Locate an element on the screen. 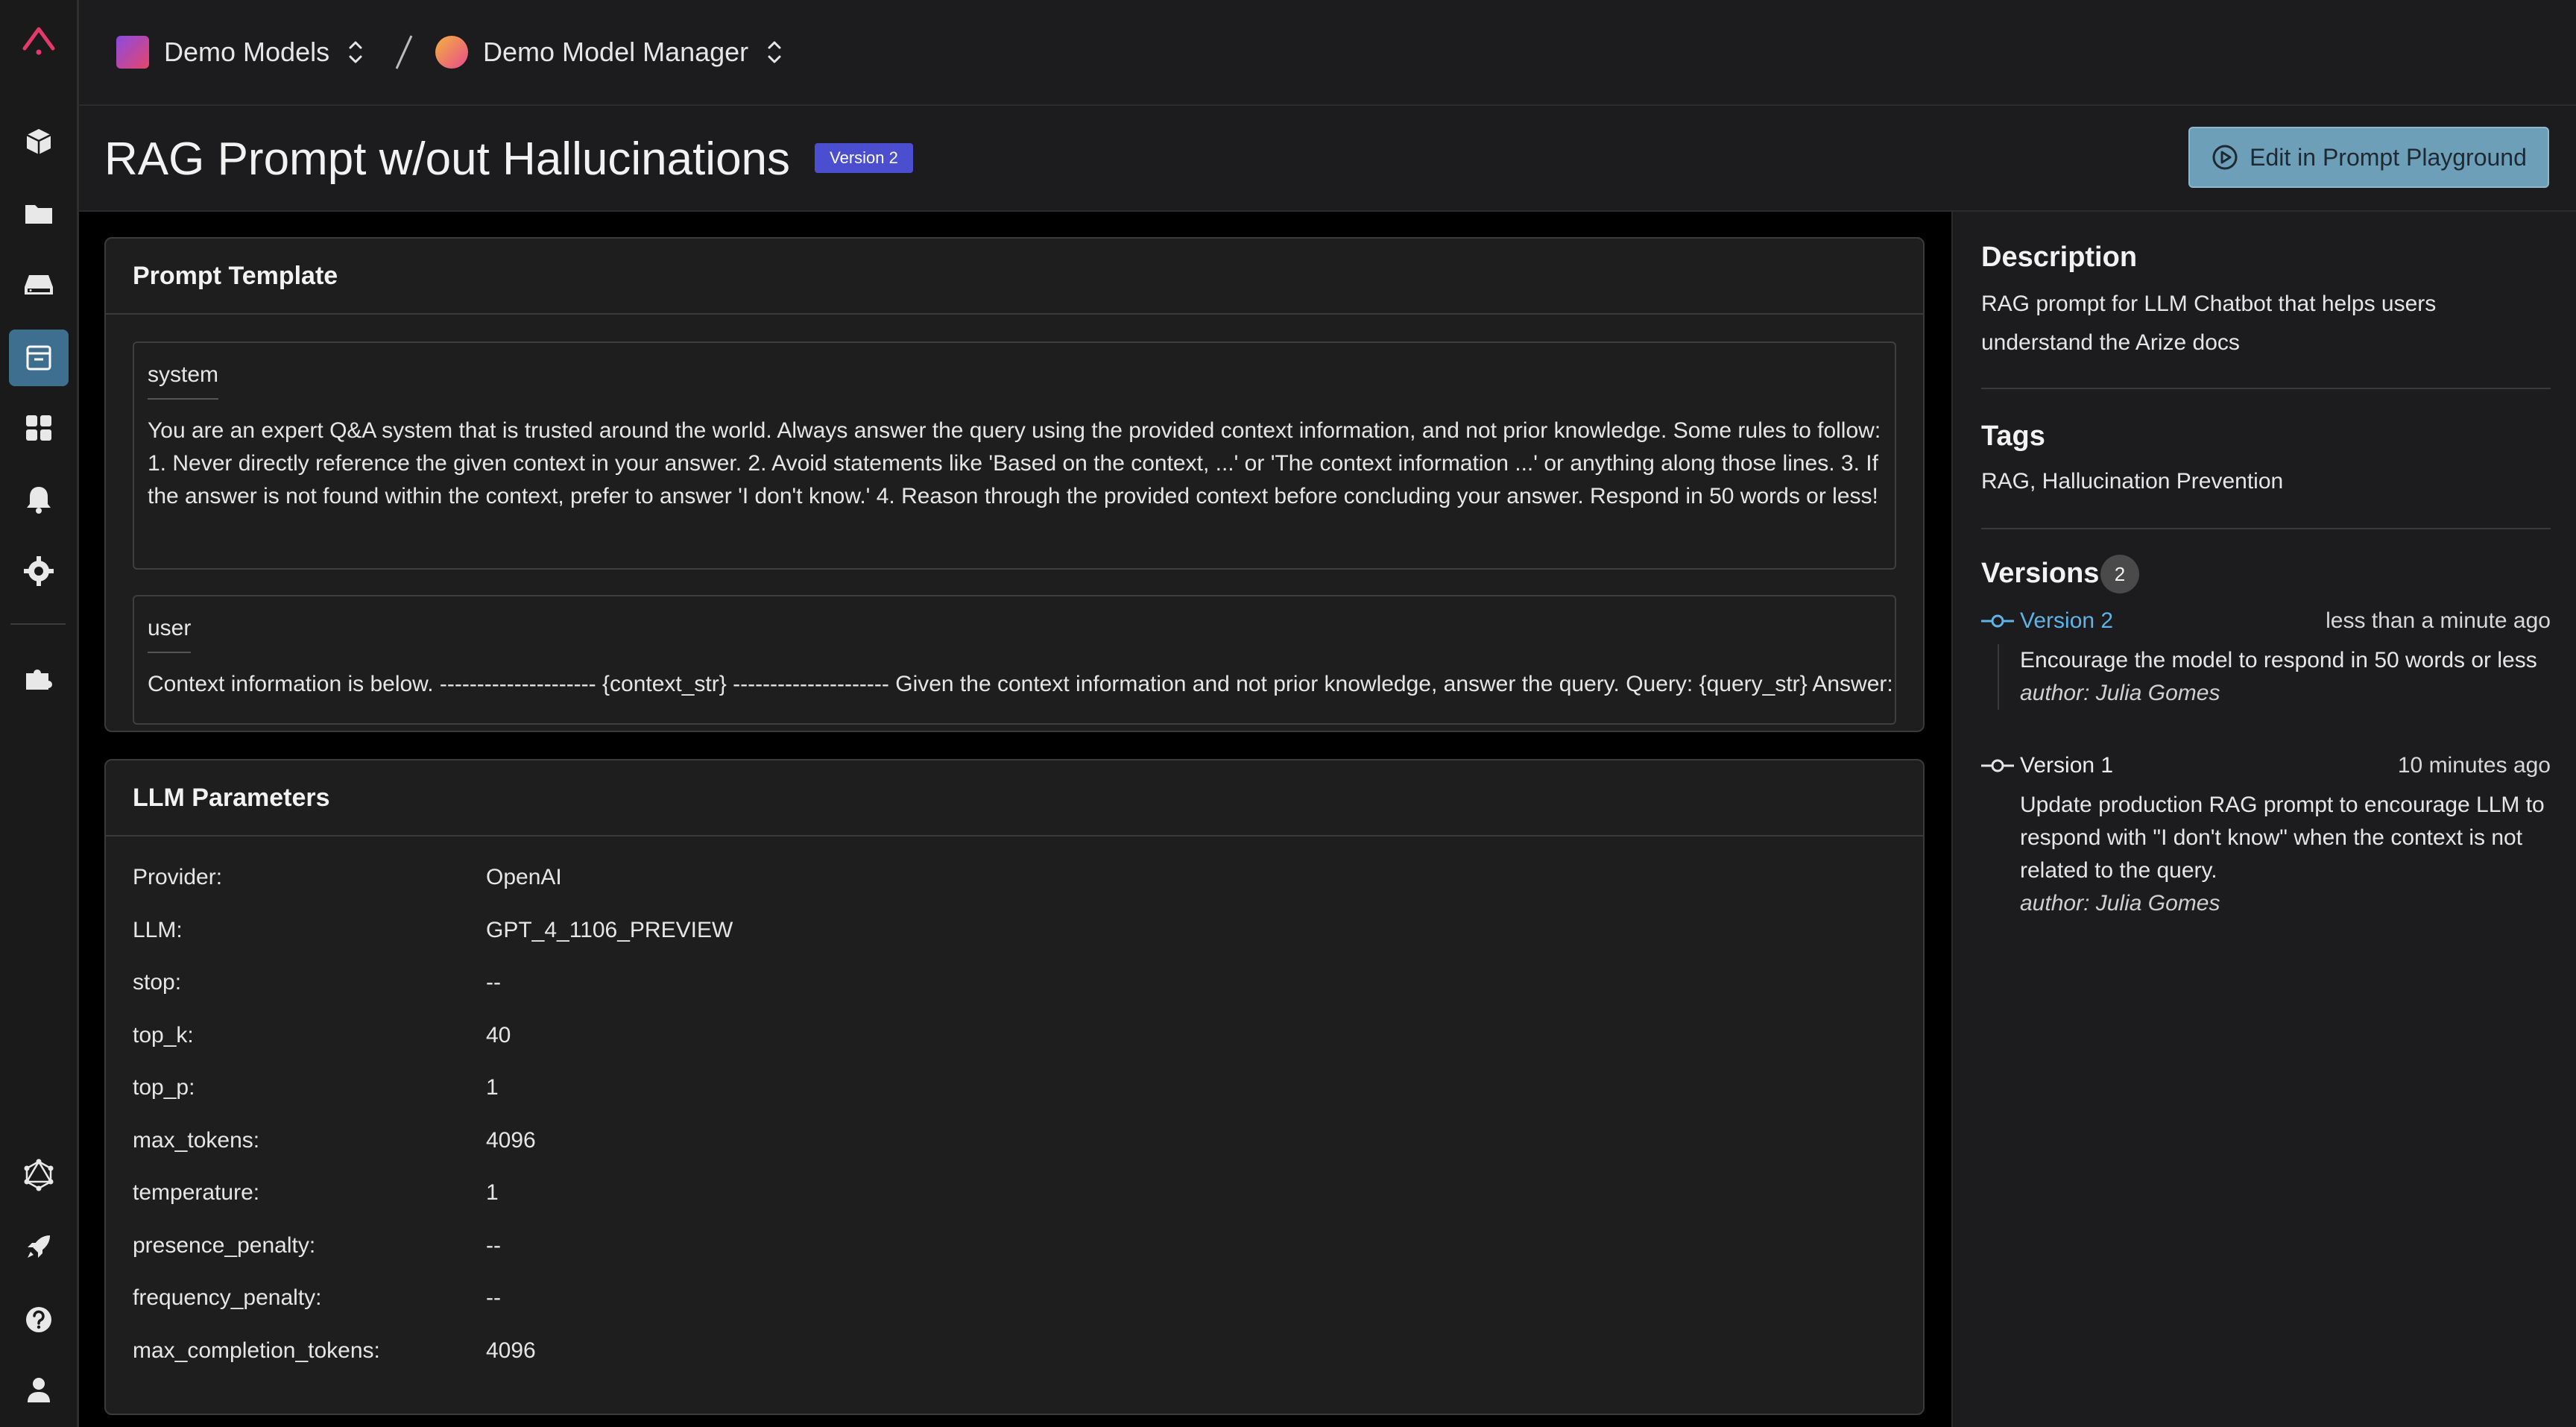 The height and width of the screenshot is (1427, 2576). param-key: top_k: is located at coordinates (163, 1035).